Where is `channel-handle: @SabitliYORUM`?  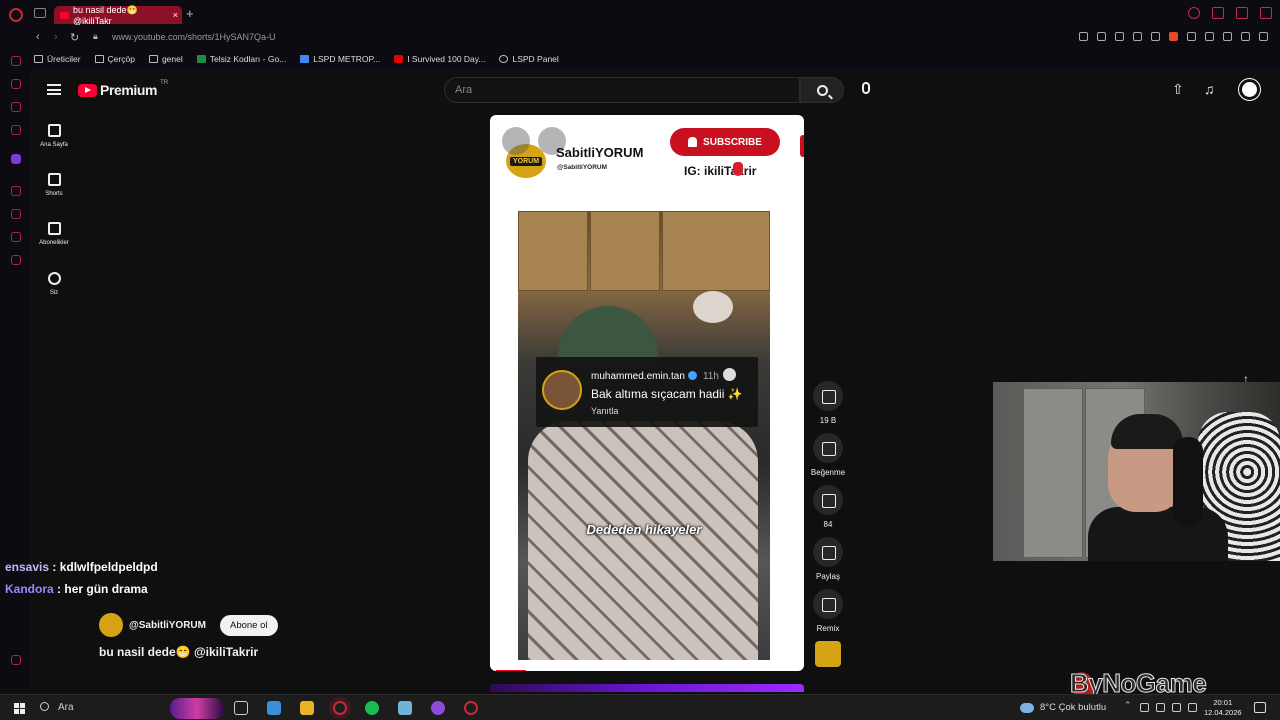 channel-handle: @SabitliYORUM is located at coordinates (167, 625).